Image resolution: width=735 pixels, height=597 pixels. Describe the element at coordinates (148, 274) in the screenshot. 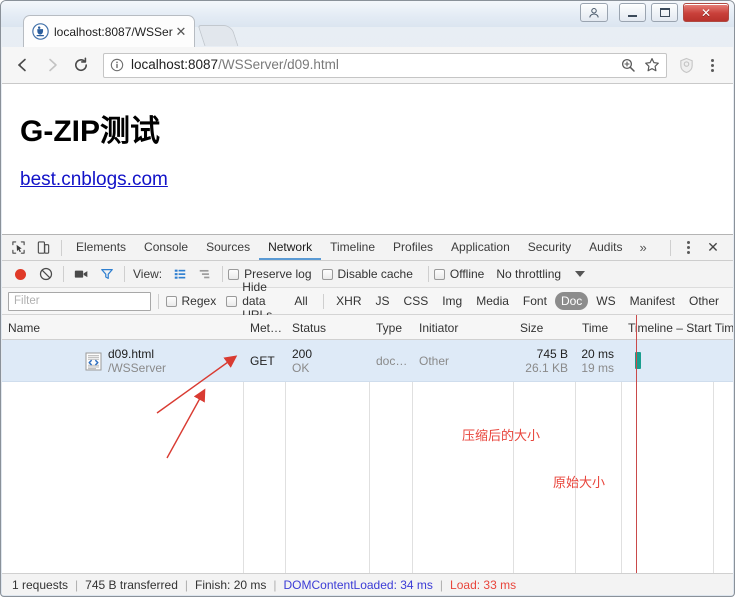

I see `view-label: View:` at that location.